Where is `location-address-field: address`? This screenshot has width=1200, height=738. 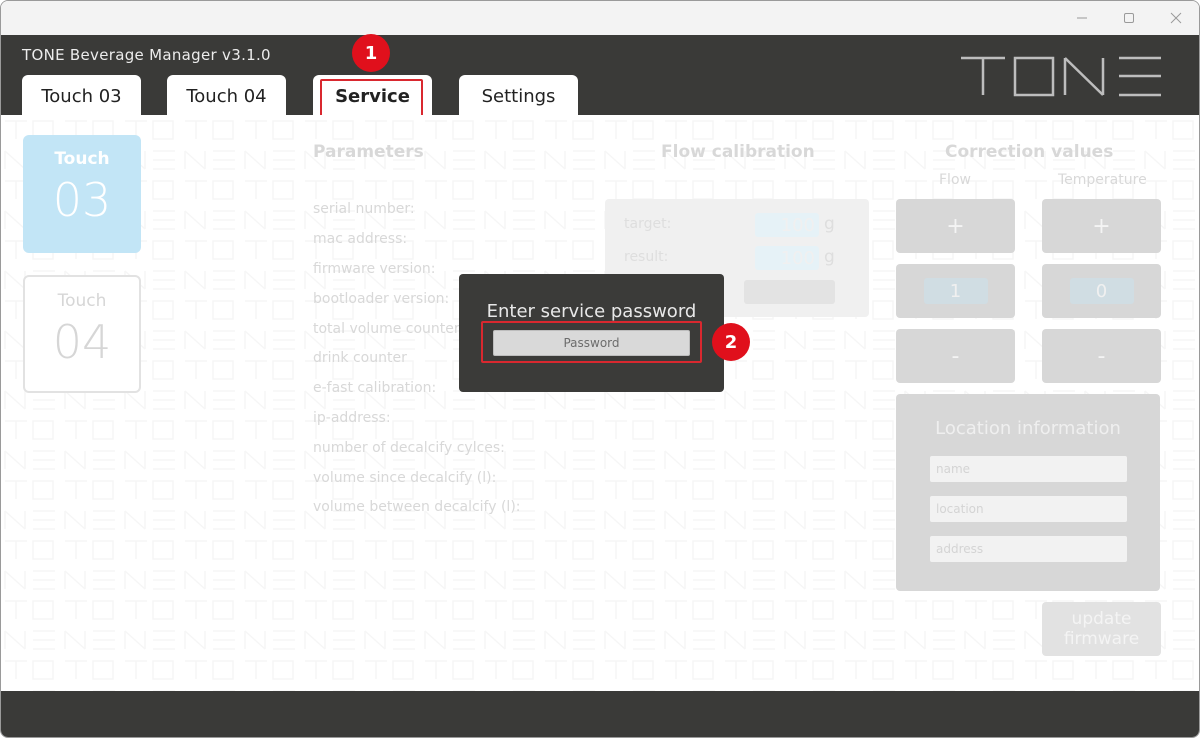 location-address-field: address is located at coordinates (1028, 549).